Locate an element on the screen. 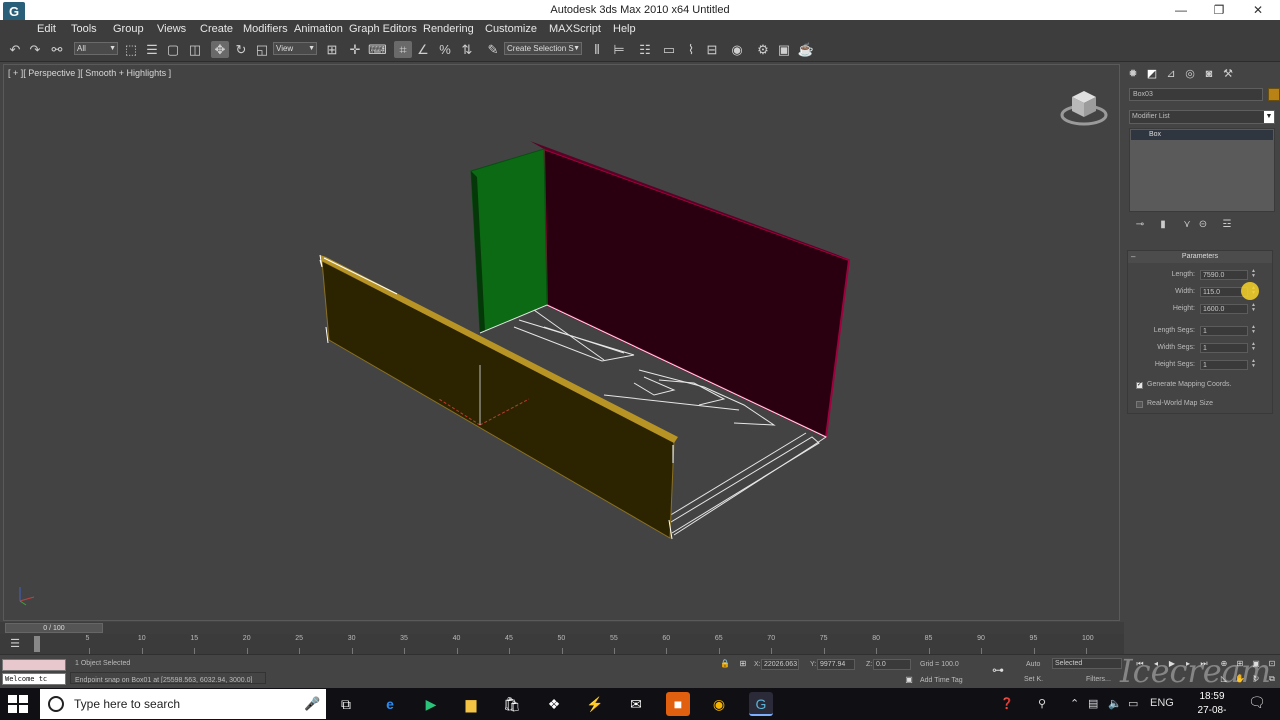  rollout-header: – Parameters is located at coordinates (1200, 257).